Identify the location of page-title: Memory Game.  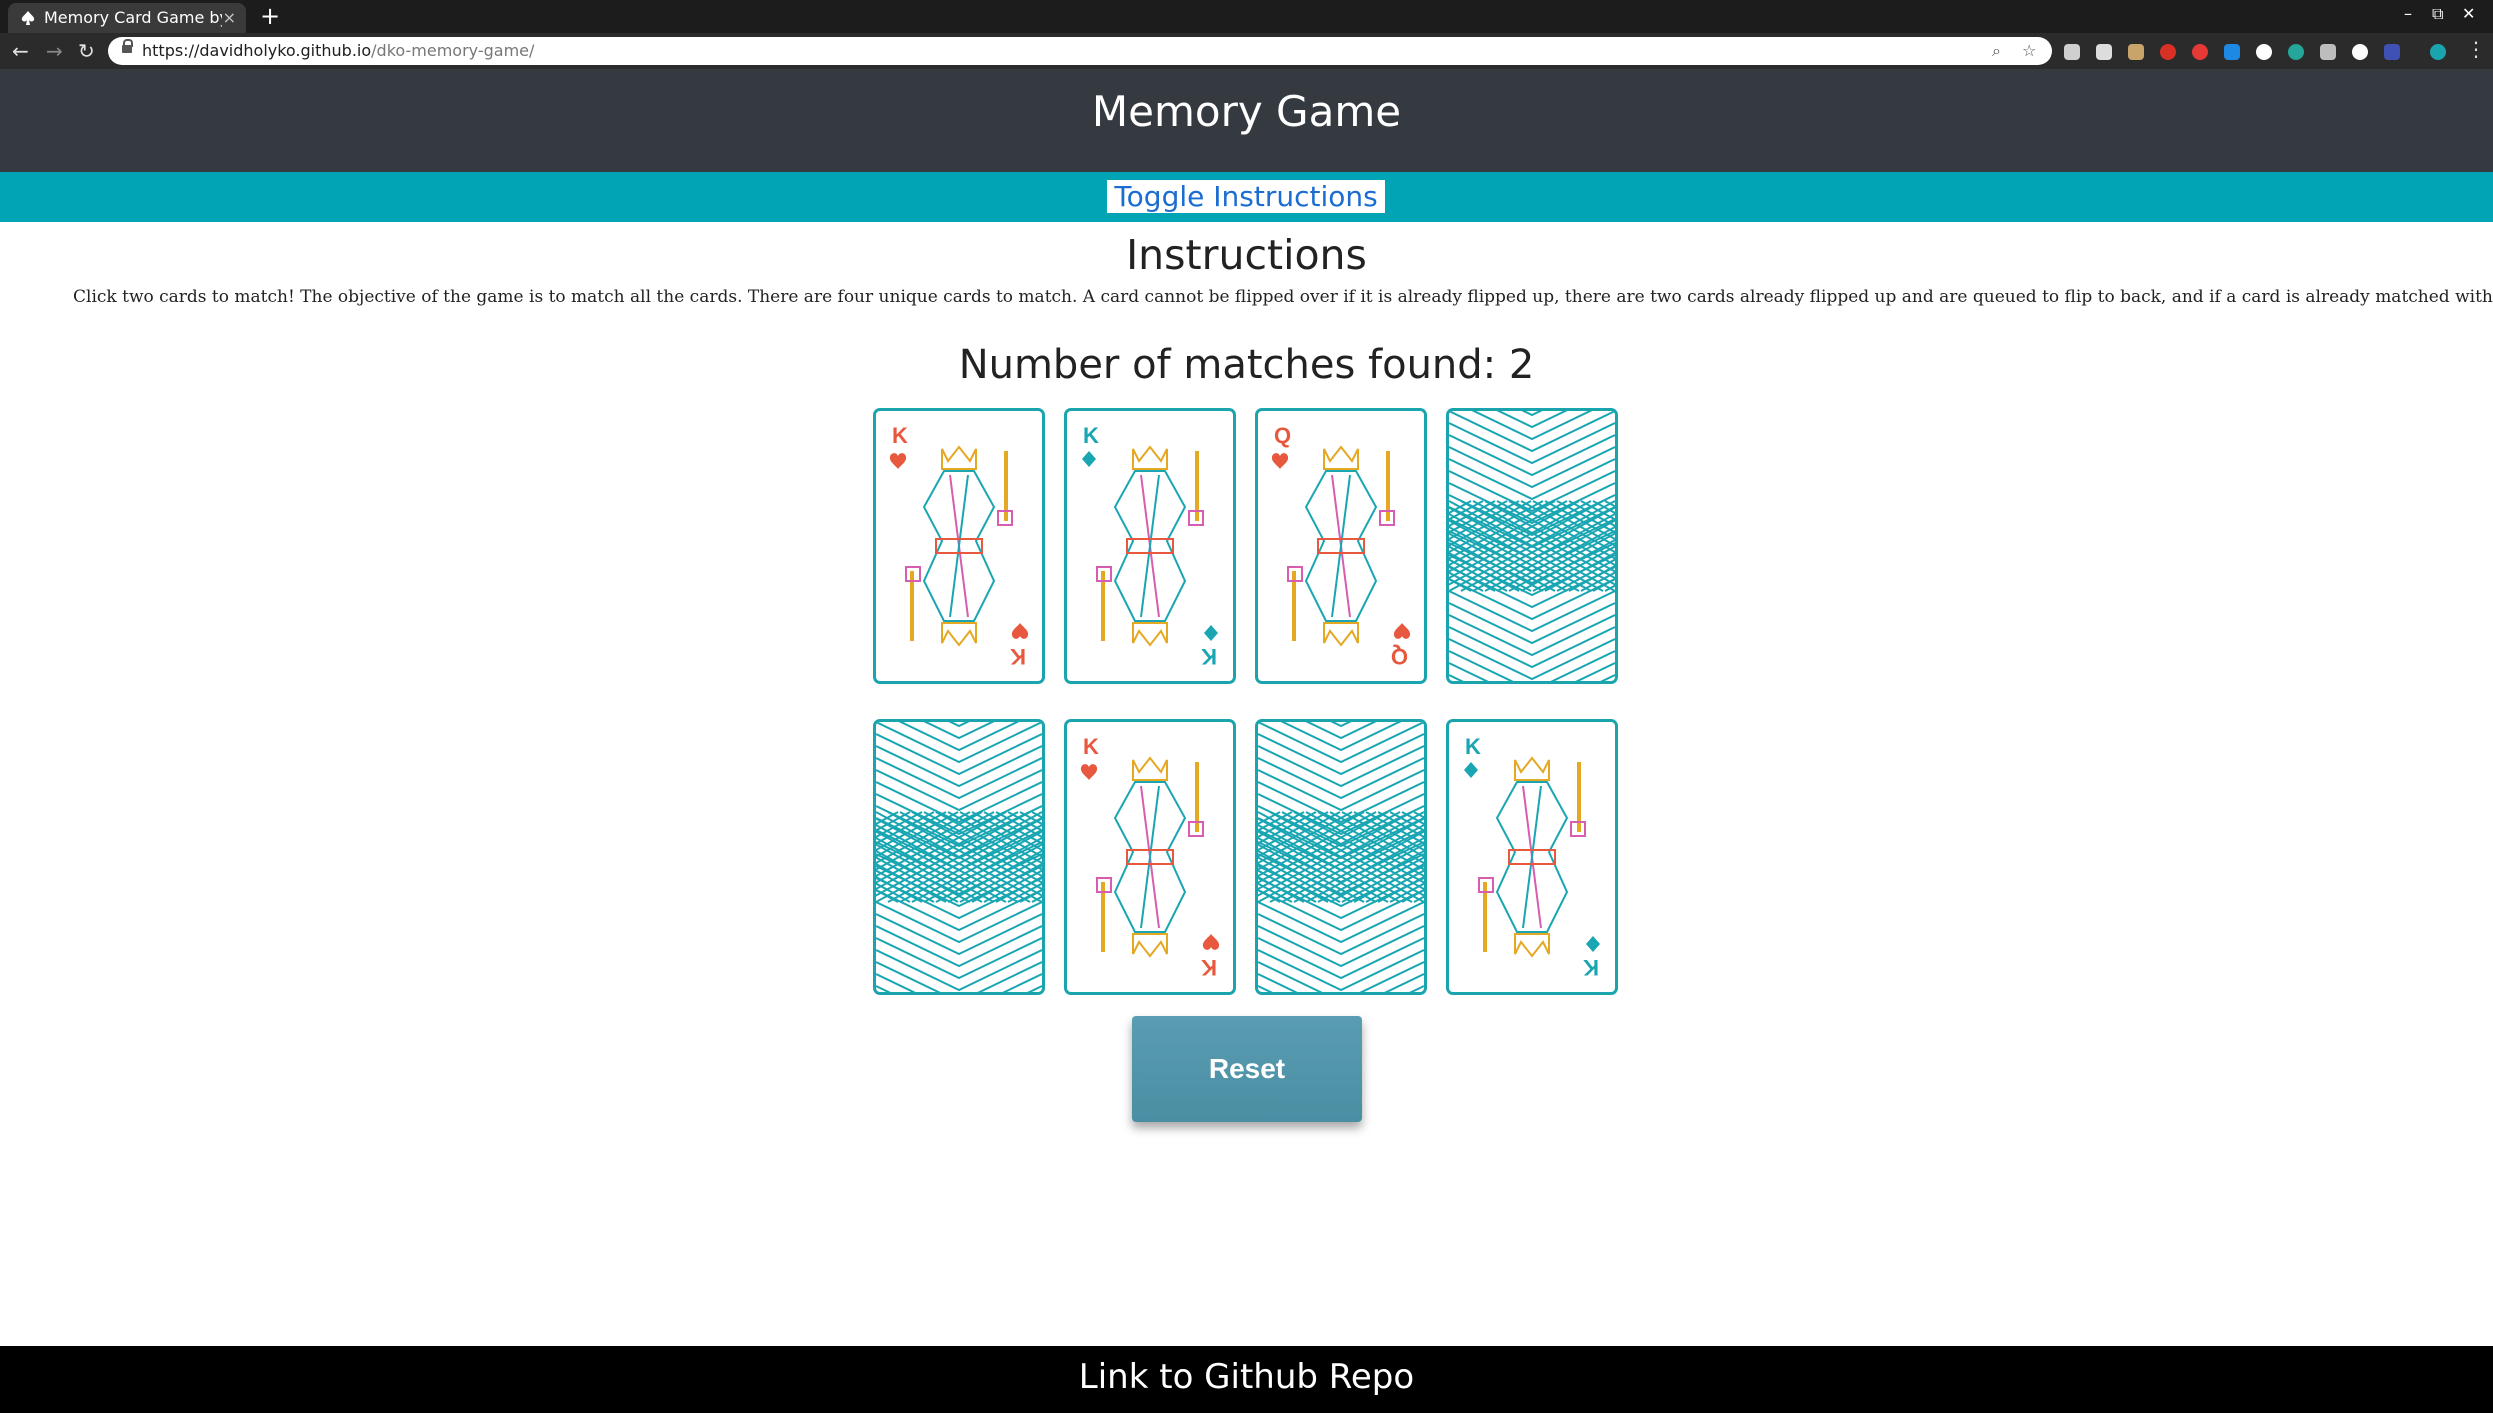
(1246, 111).